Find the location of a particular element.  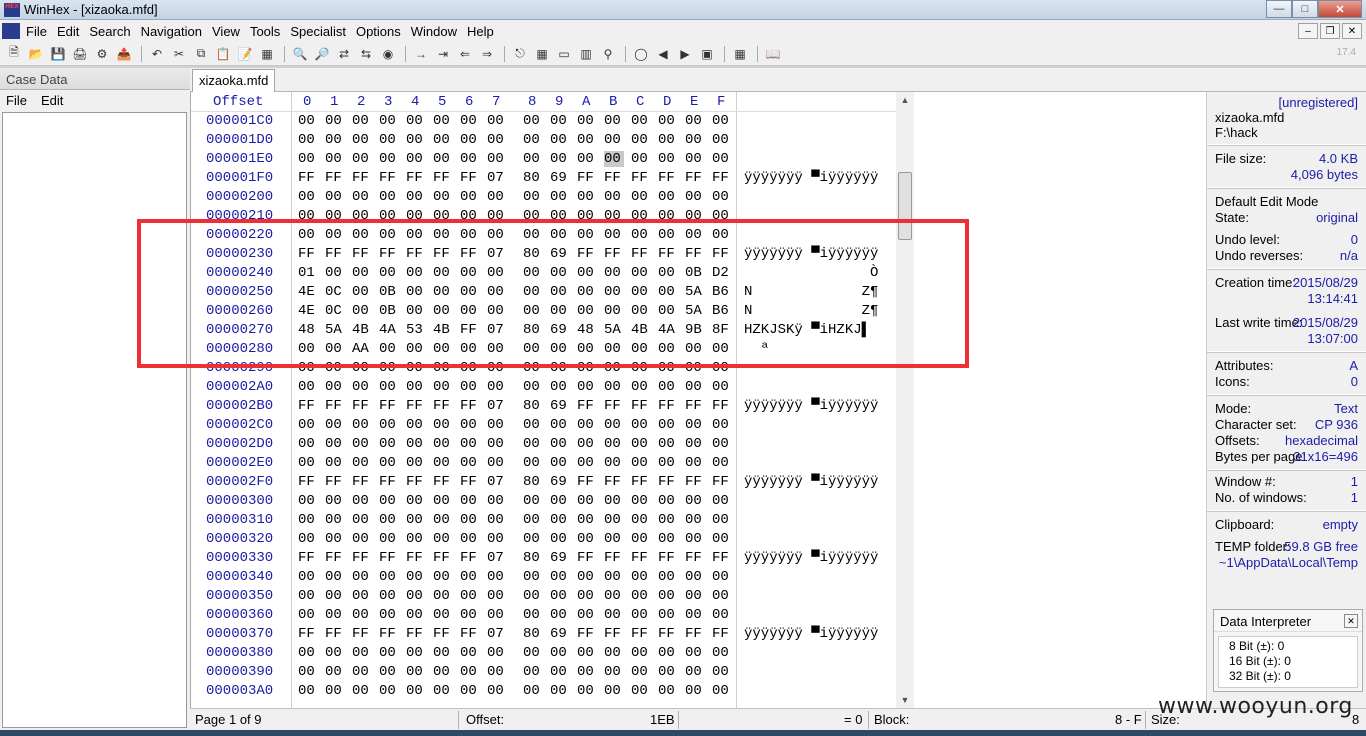

drive-icon: ▭ is located at coordinates (564, 54).